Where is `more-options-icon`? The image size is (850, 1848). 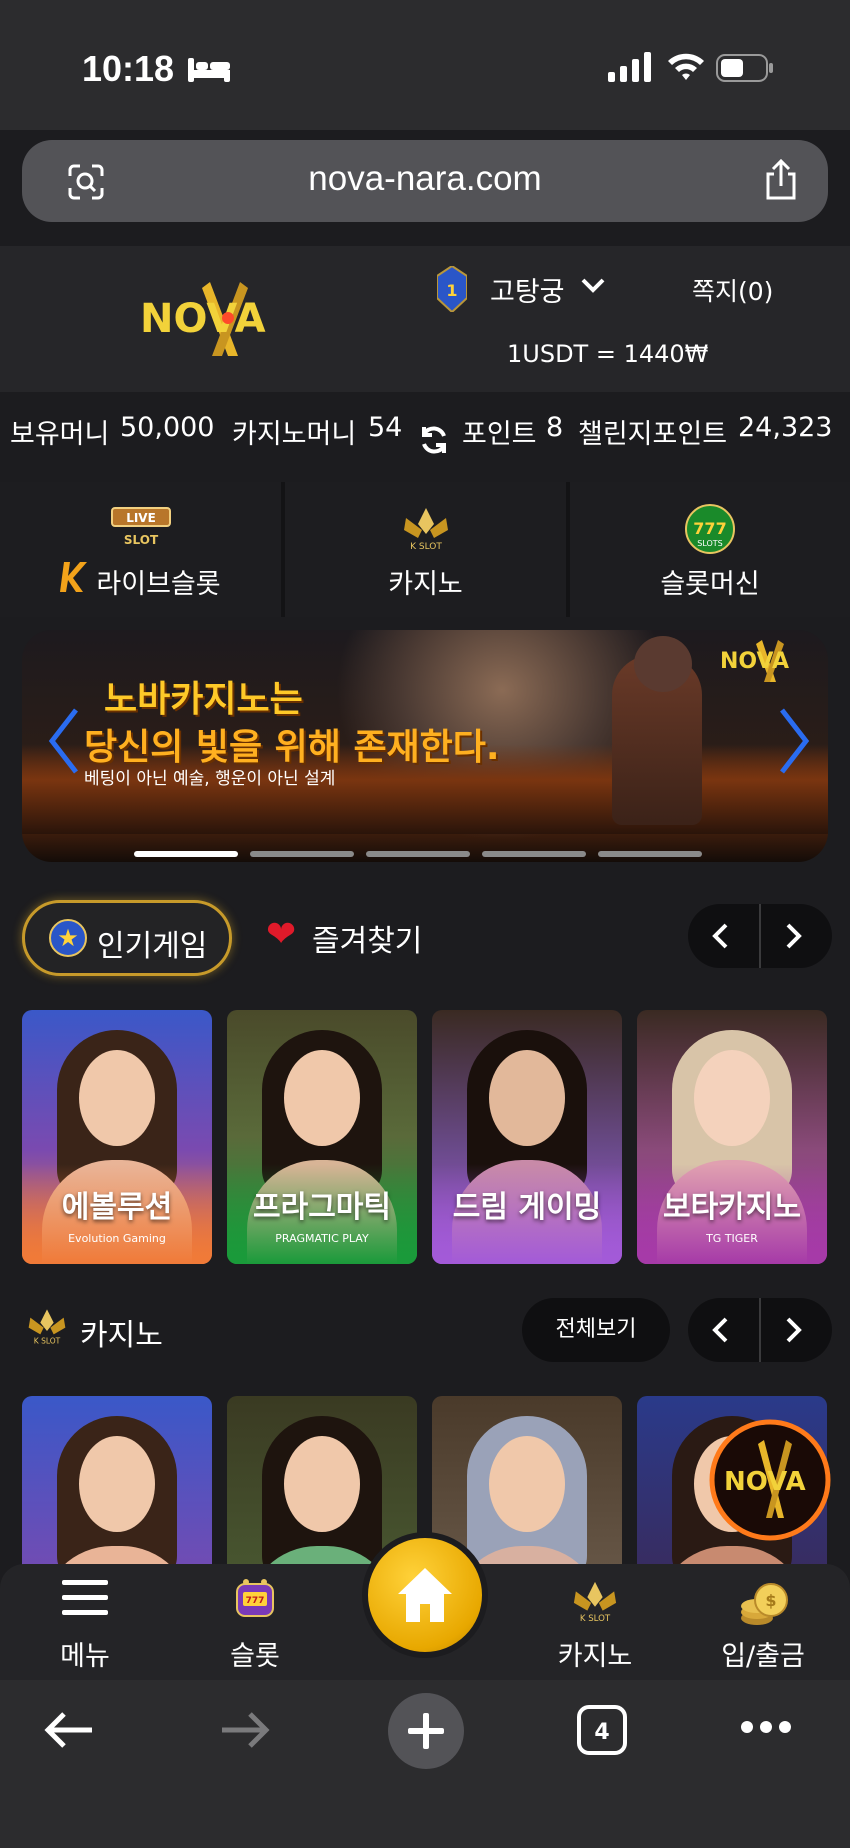
more-options-icon is located at coordinates (766, 1727).